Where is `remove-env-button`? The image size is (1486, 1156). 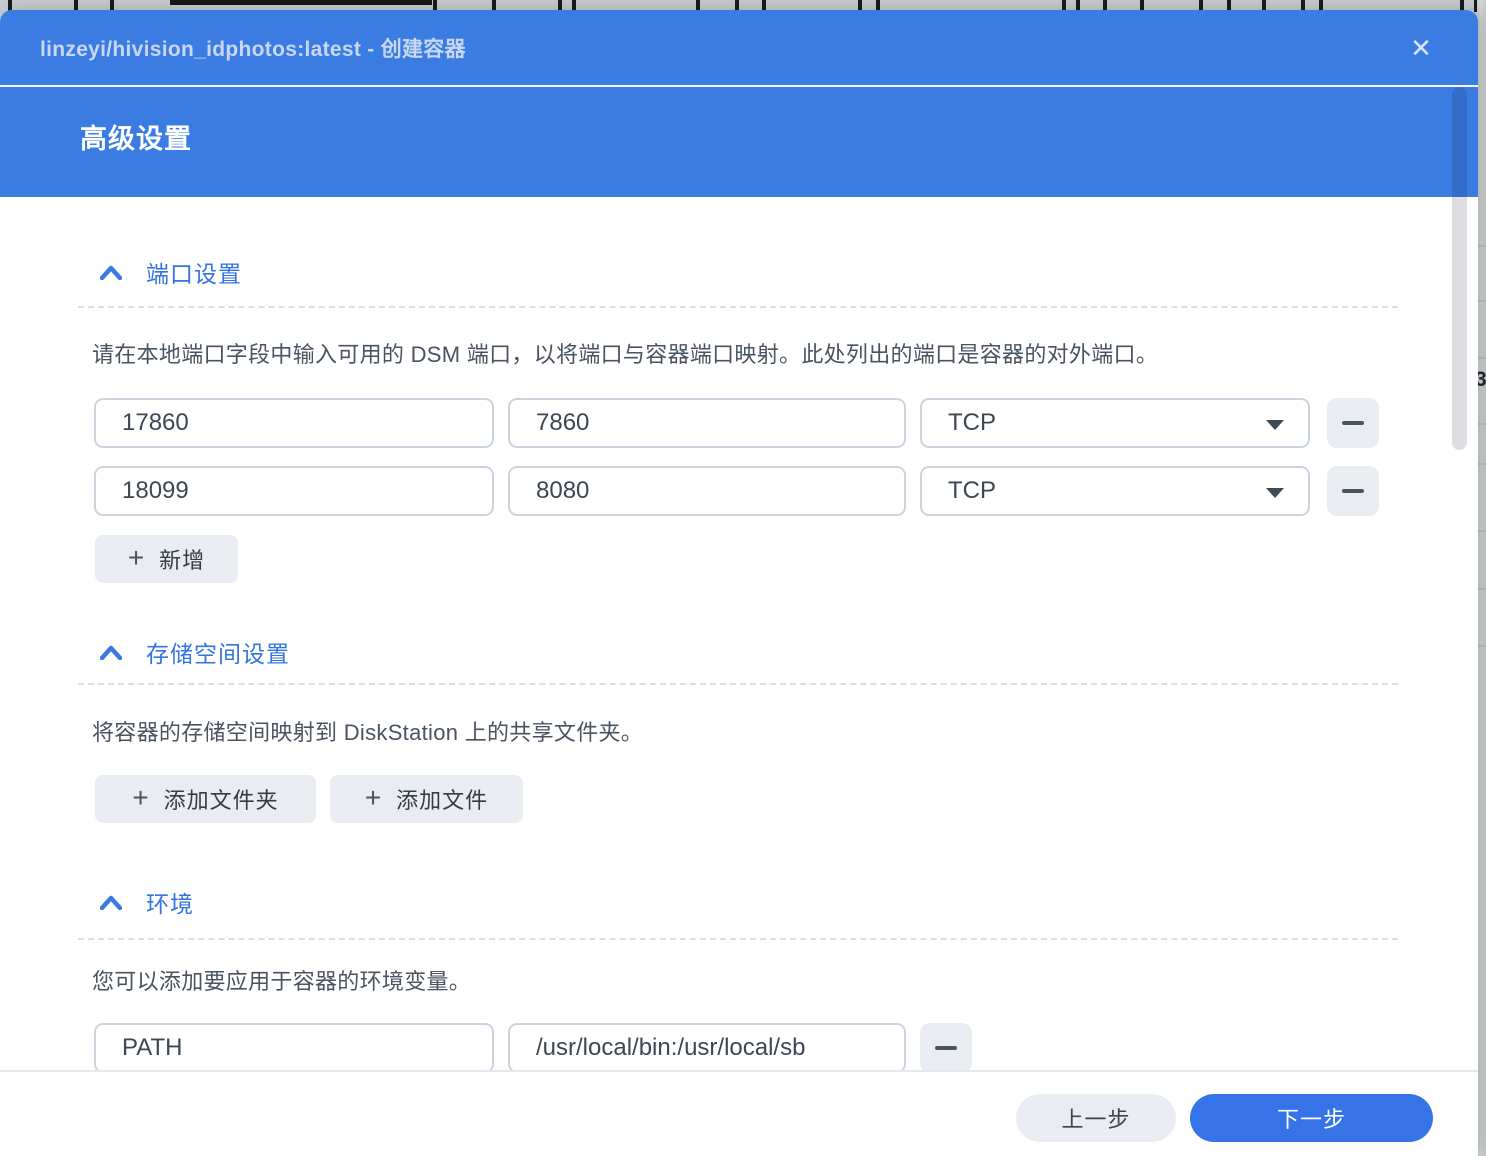
remove-env-button is located at coordinates (946, 1048).